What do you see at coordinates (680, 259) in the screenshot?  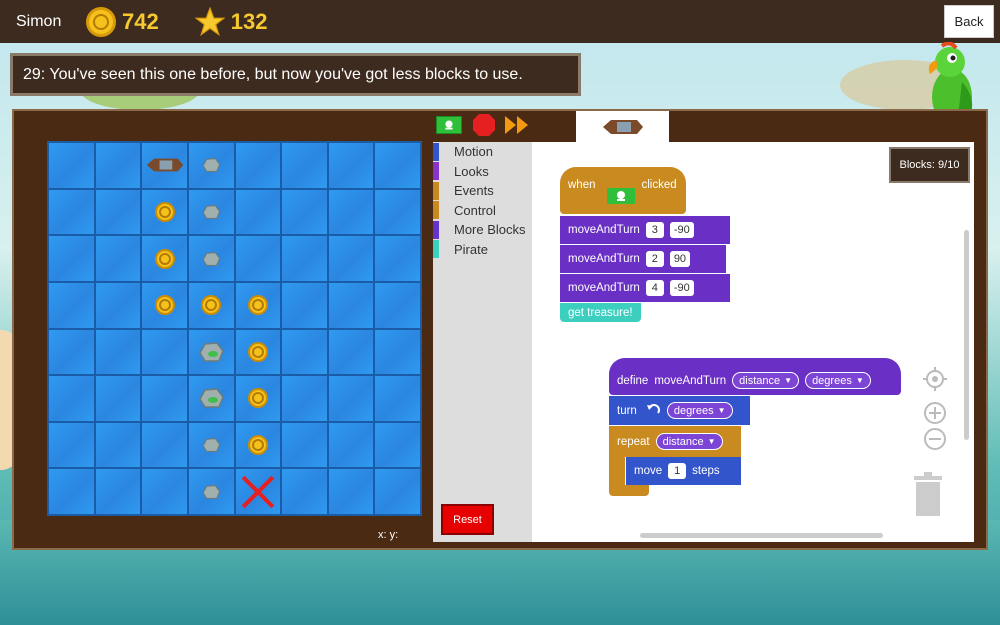 I see `degrees-input: 90` at bounding box center [680, 259].